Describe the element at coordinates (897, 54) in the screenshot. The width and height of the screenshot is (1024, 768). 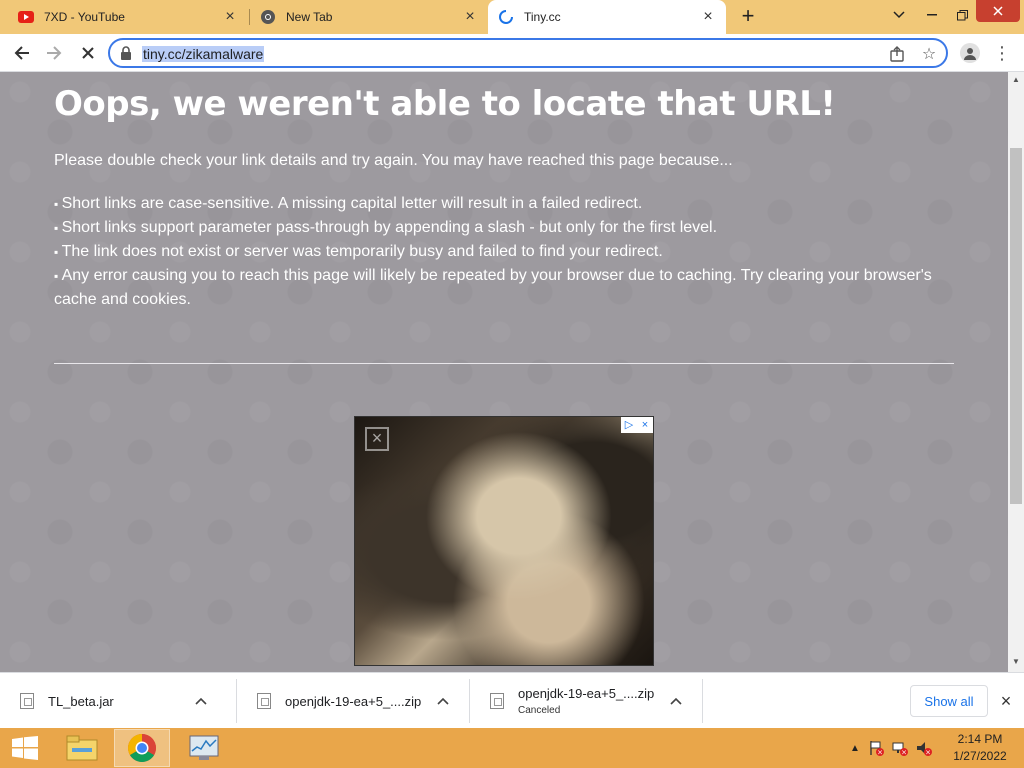
I see `share-icon` at that location.